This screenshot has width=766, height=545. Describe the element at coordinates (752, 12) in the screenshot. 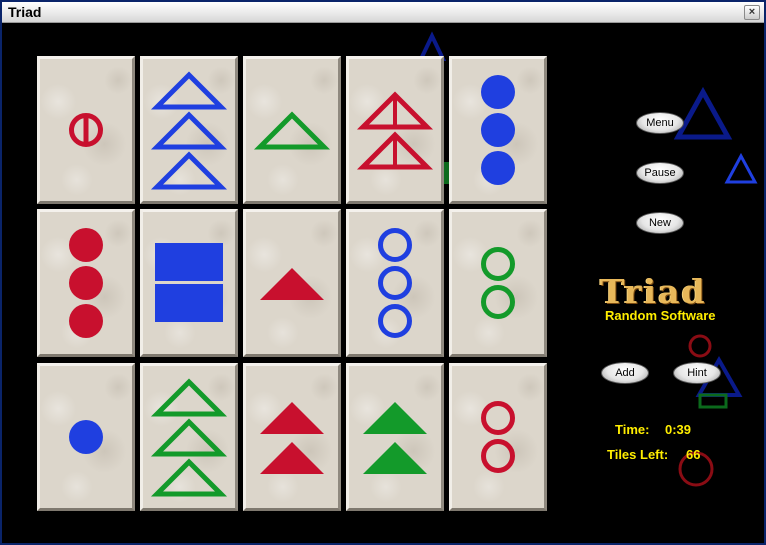

I see `close-button: ×` at that location.